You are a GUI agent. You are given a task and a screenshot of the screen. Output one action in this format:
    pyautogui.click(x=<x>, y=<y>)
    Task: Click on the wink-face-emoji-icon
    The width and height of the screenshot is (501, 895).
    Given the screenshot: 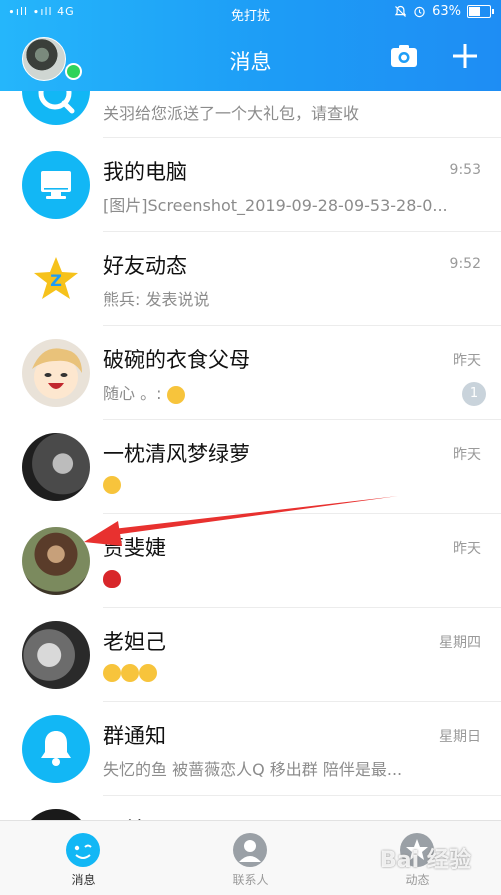 What is the action you would take?
    pyautogui.click(x=112, y=484)
    